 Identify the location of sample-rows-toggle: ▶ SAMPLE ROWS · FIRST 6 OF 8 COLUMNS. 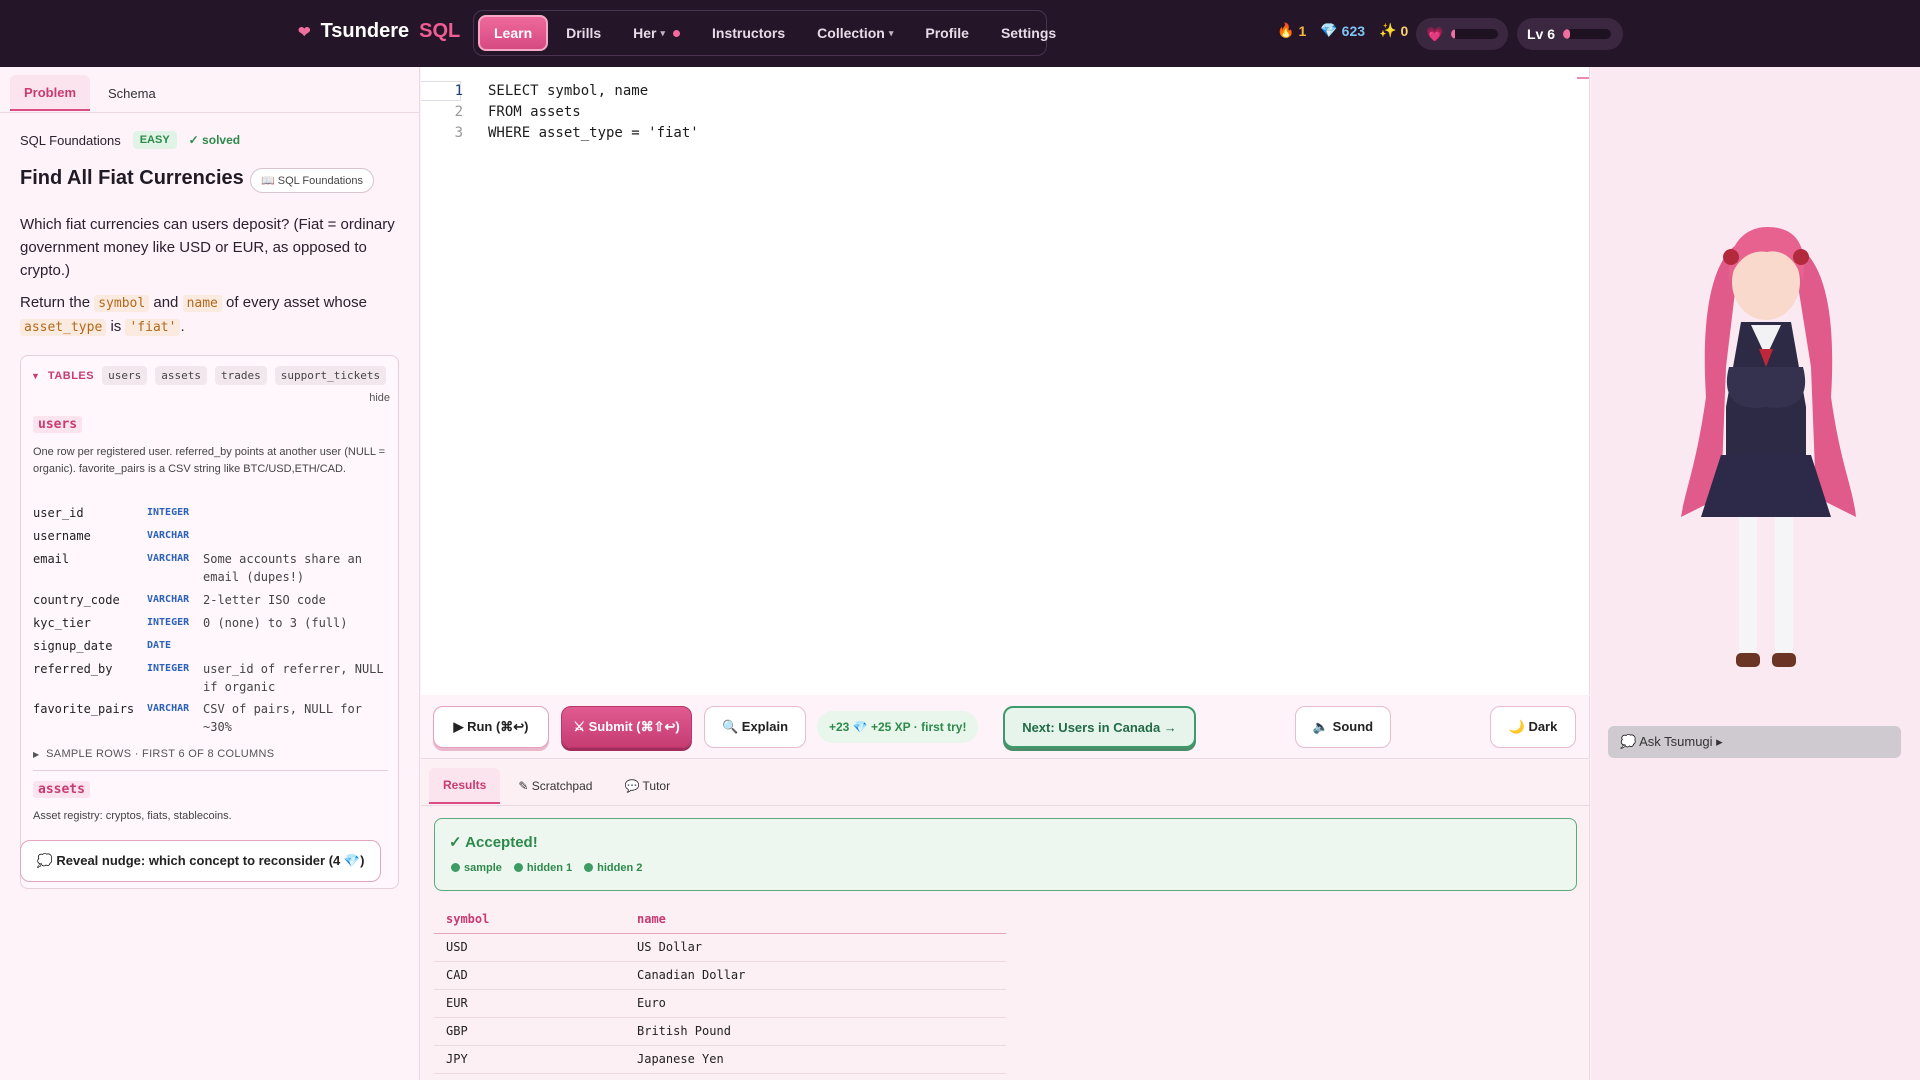
(153, 754).